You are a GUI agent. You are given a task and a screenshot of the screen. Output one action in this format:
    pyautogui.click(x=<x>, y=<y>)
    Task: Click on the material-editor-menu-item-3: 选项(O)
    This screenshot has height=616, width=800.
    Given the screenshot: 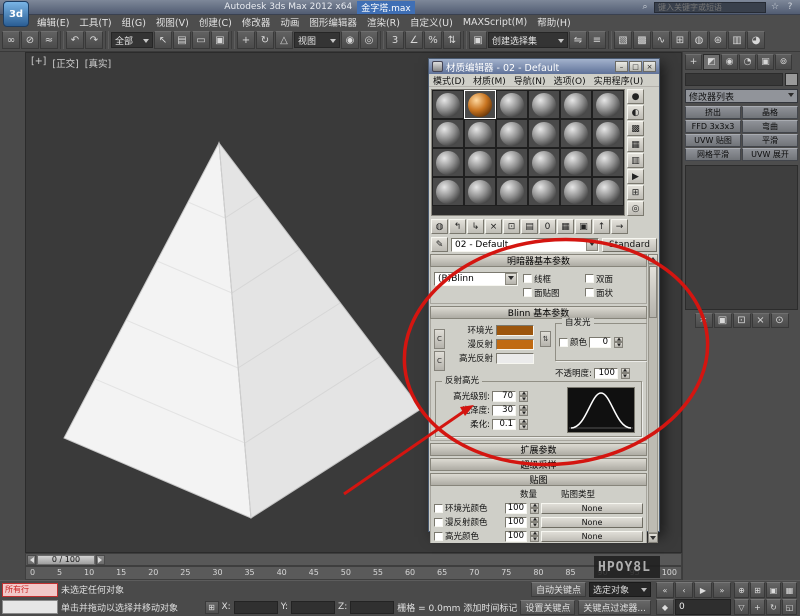 What is the action you would take?
    pyautogui.click(x=570, y=80)
    